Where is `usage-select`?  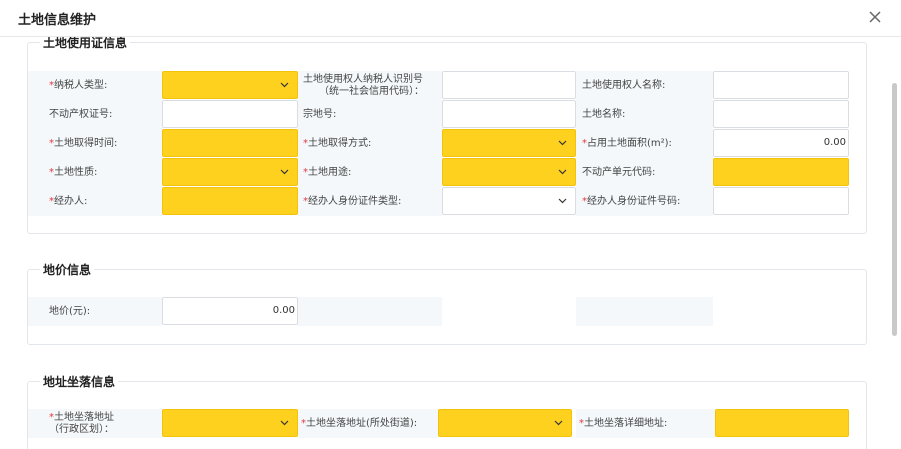 usage-select is located at coordinates (509, 172).